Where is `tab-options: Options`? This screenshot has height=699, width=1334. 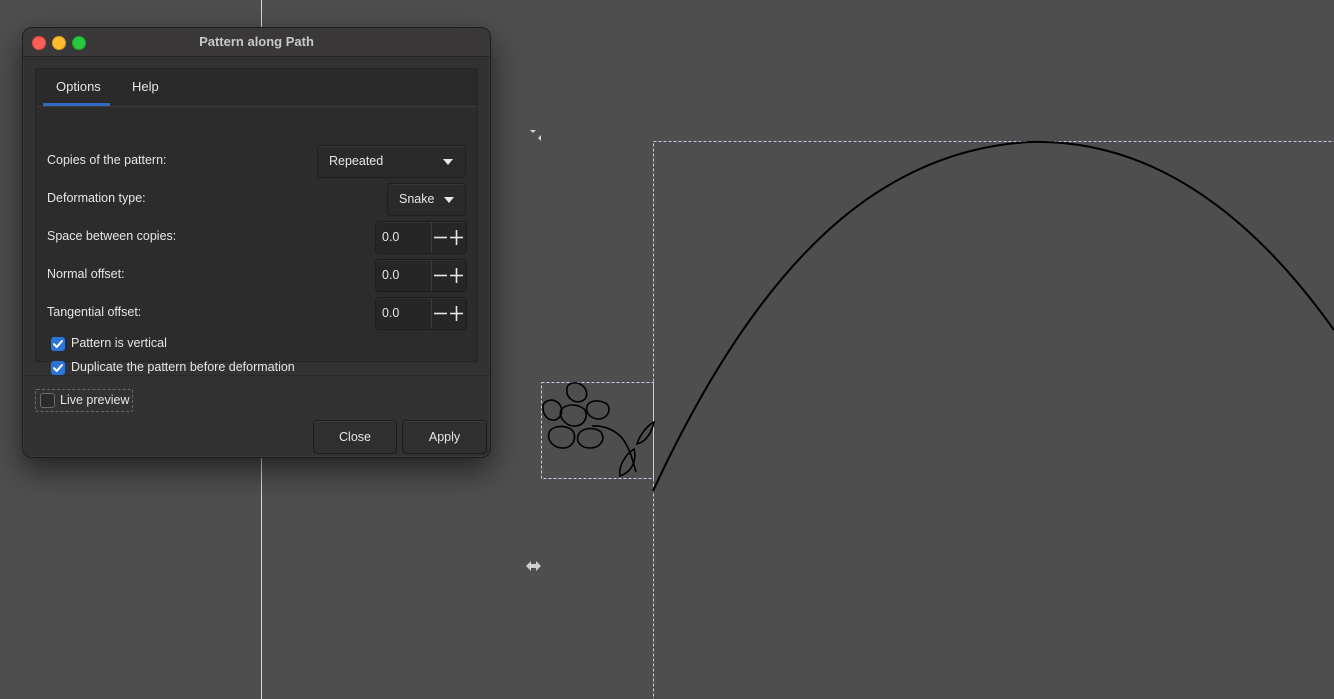
tab-options: Options is located at coordinates (78, 86).